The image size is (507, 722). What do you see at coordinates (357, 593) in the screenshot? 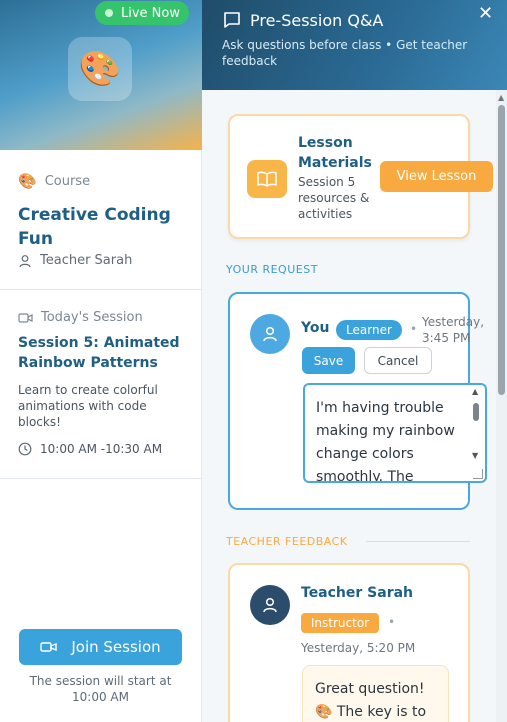
I see `feedback-author: Teacher Sarah` at bounding box center [357, 593].